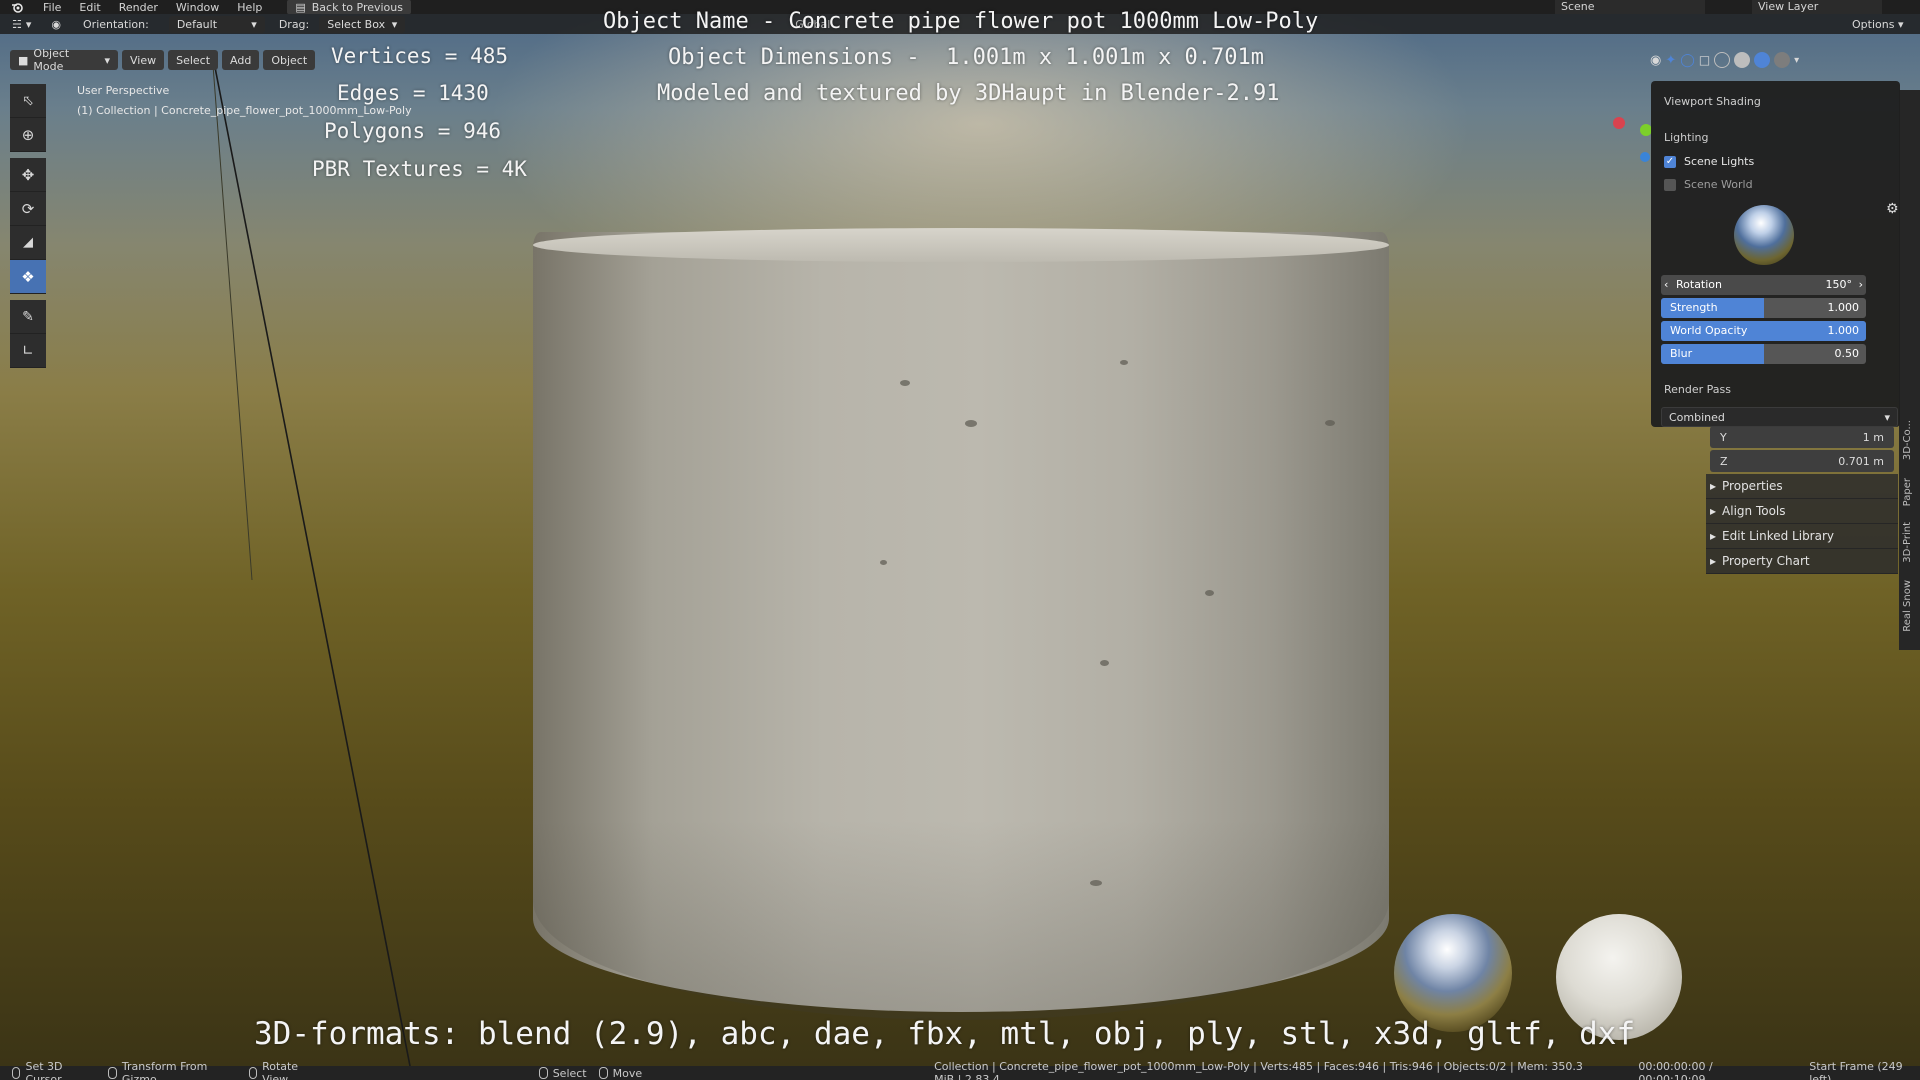  I want to click on render-pass-dropdown: Combined ▾, so click(1779, 417).